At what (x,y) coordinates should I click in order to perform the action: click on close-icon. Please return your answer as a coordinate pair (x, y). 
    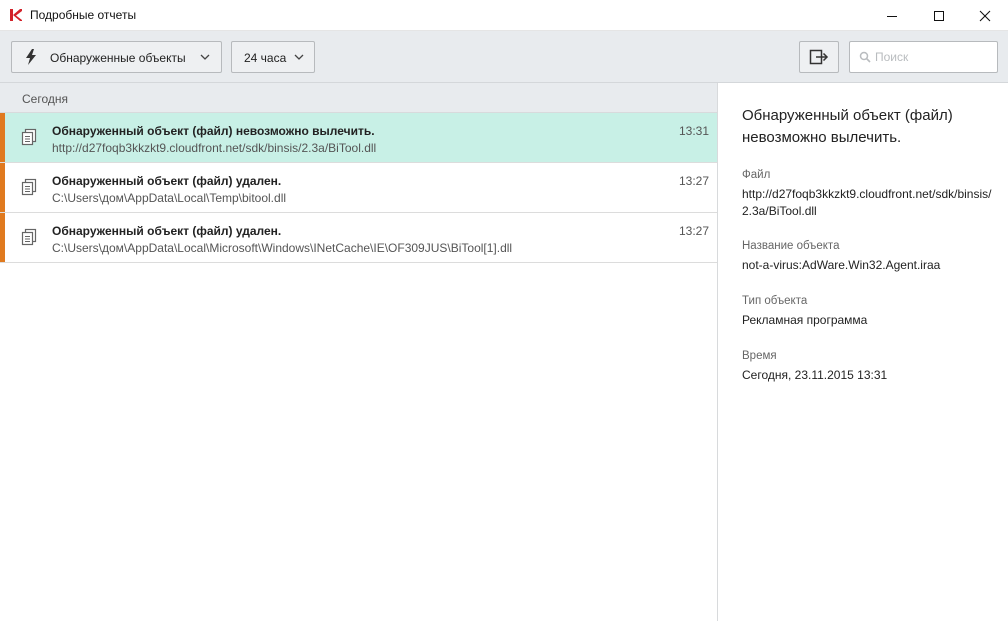
    Looking at the image, I should click on (985, 15).